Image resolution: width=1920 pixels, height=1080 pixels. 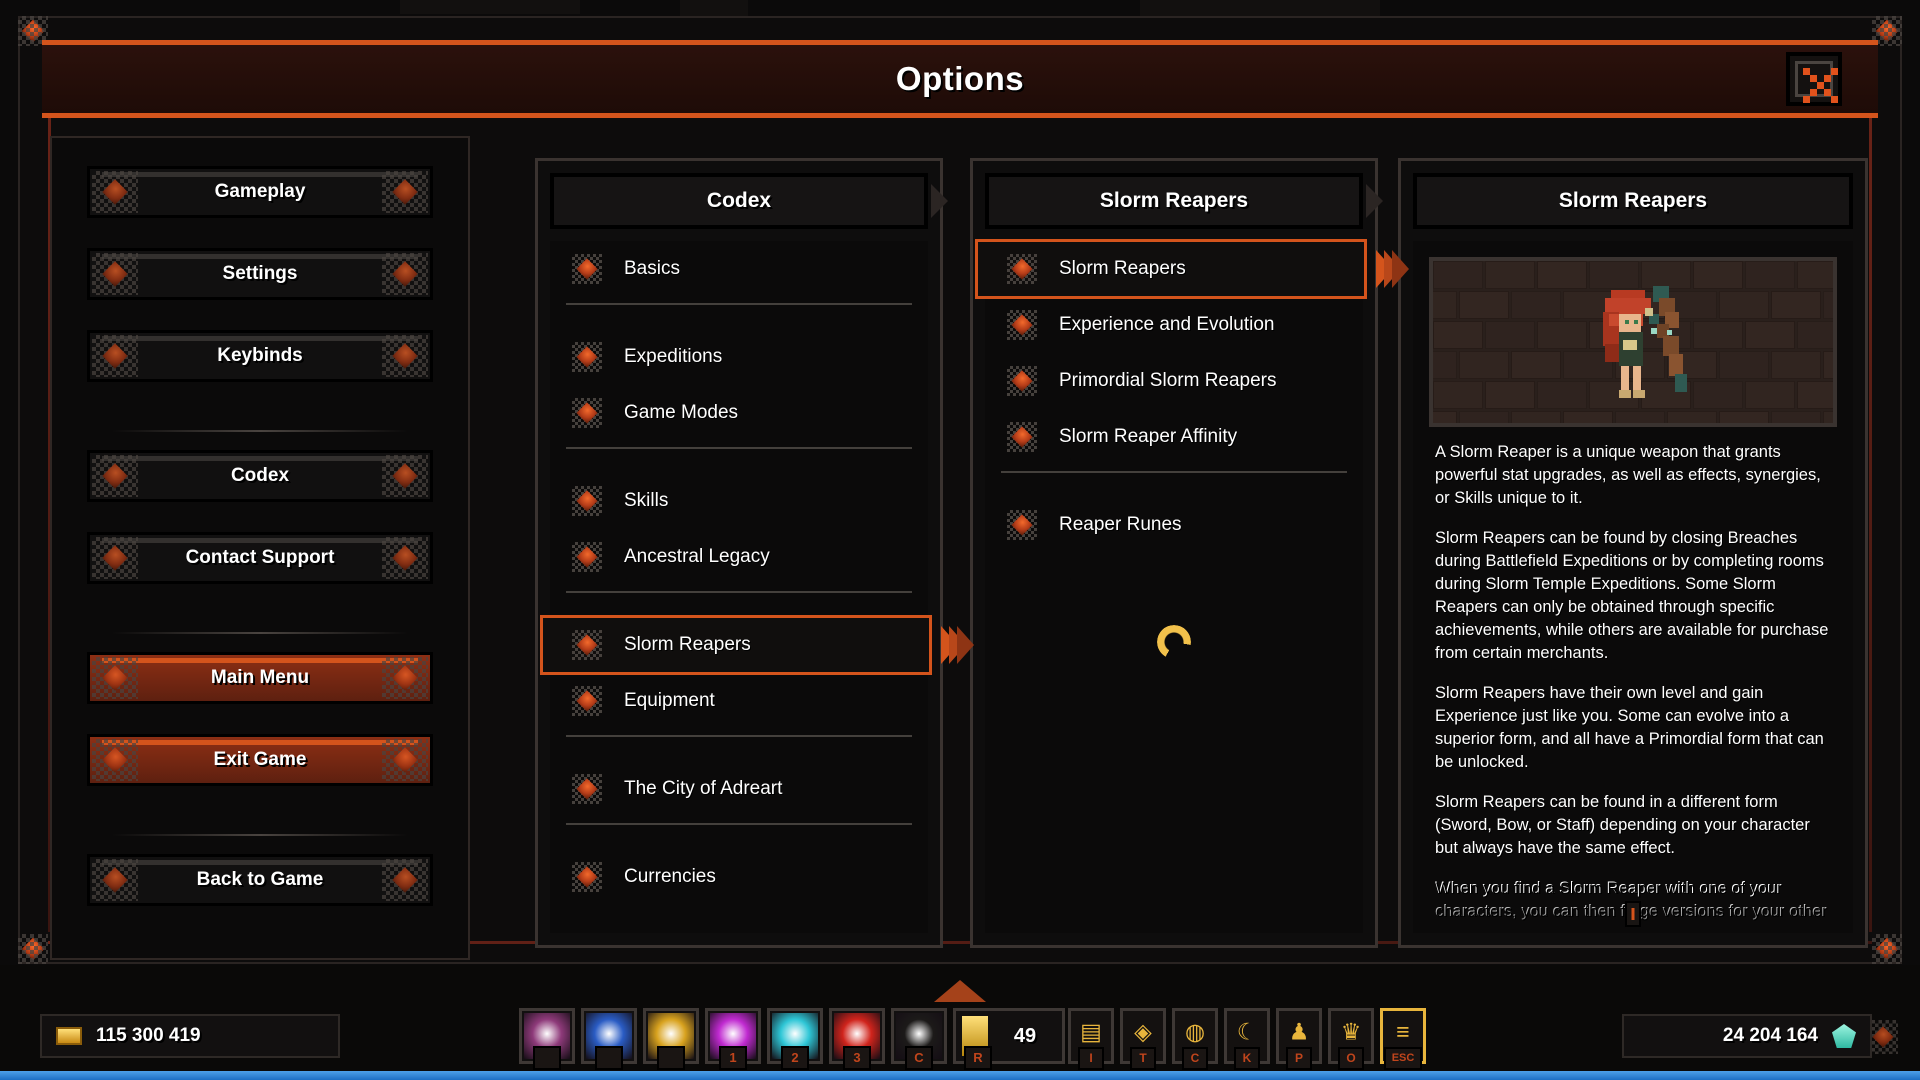 I want to click on menu-slot-esc: ≡ ESC, so click(x=1403, y=1039).